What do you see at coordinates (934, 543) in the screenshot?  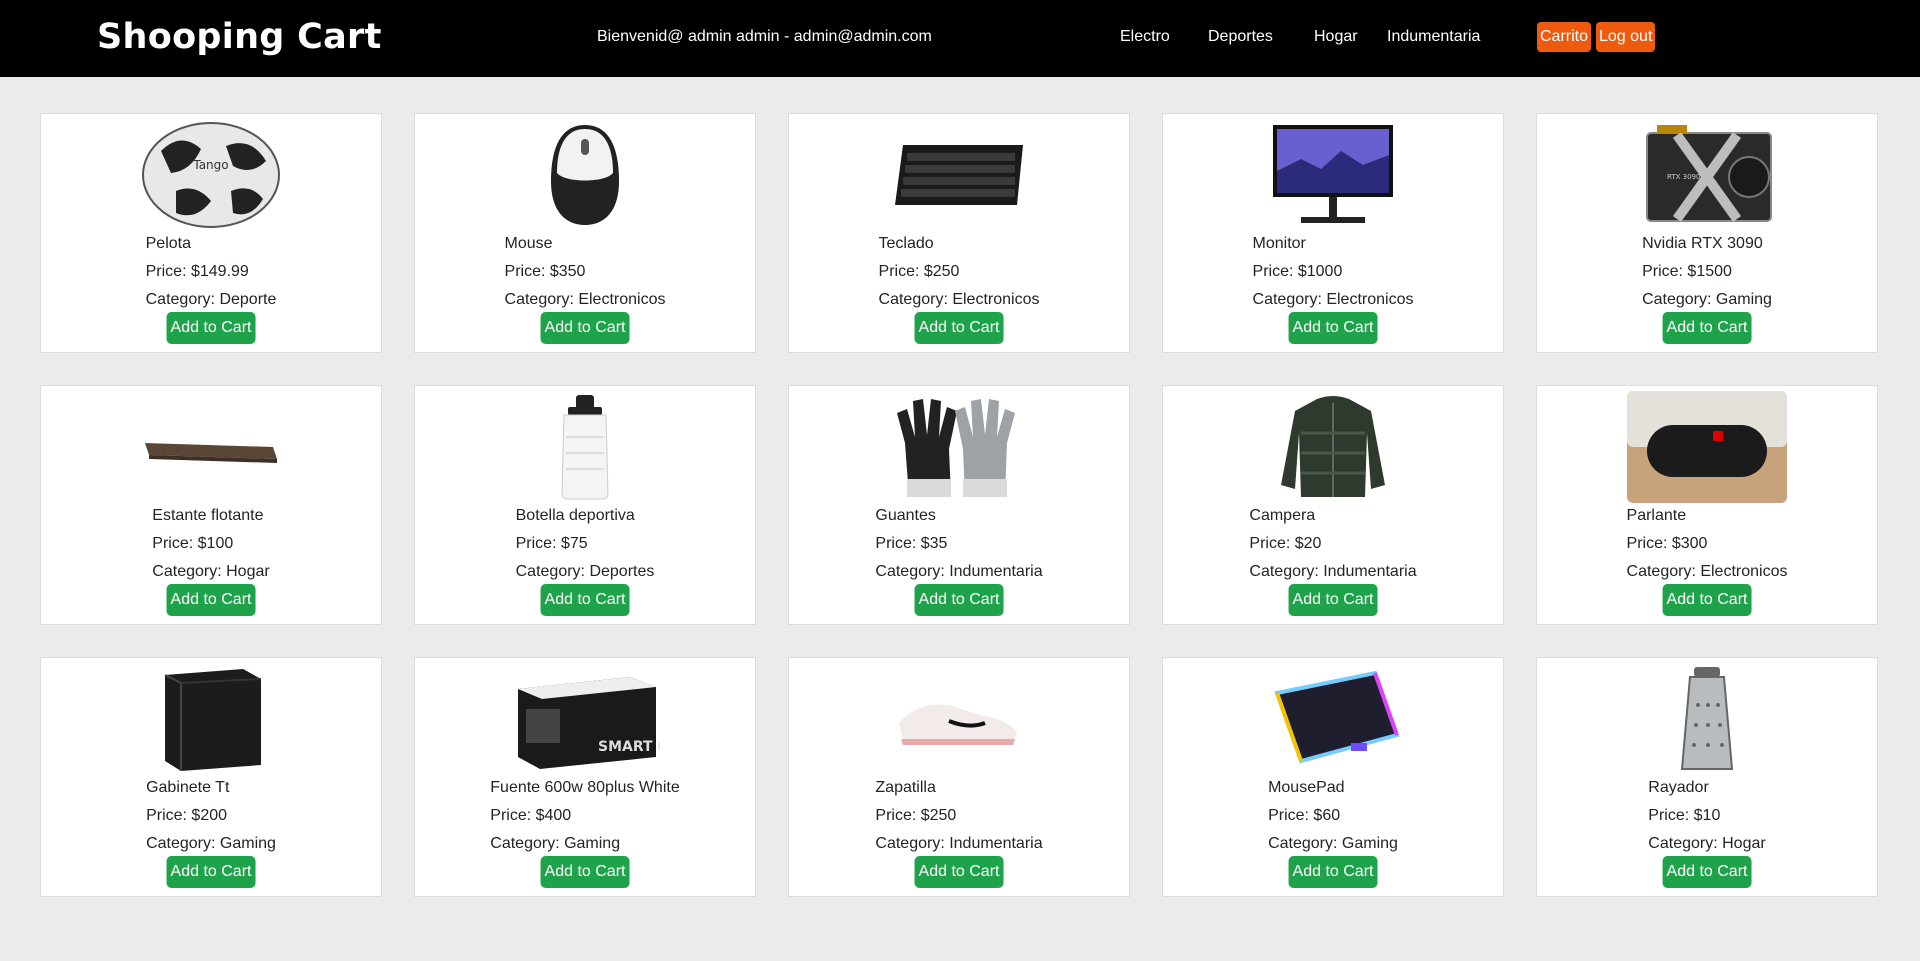 I see `price-value: $35` at bounding box center [934, 543].